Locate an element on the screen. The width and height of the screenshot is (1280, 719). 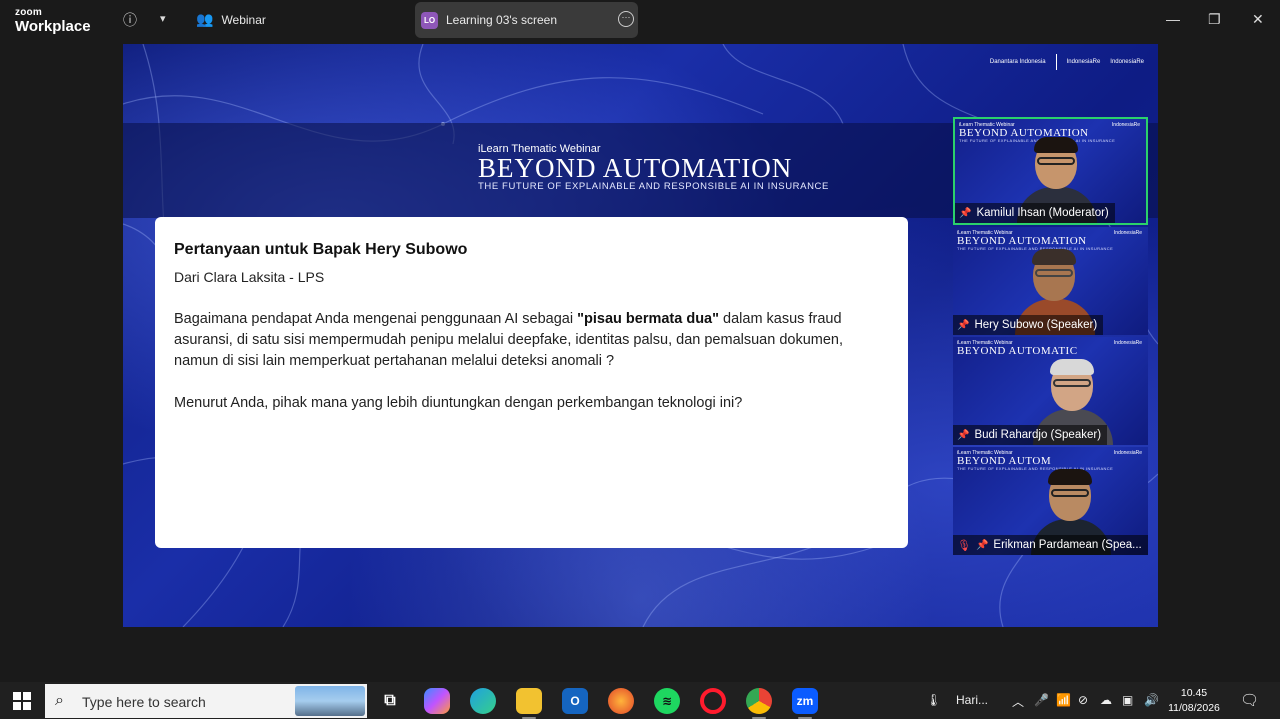
participant-name: Hery Subowo (Speaker) is located at coordinates (1036, 325).